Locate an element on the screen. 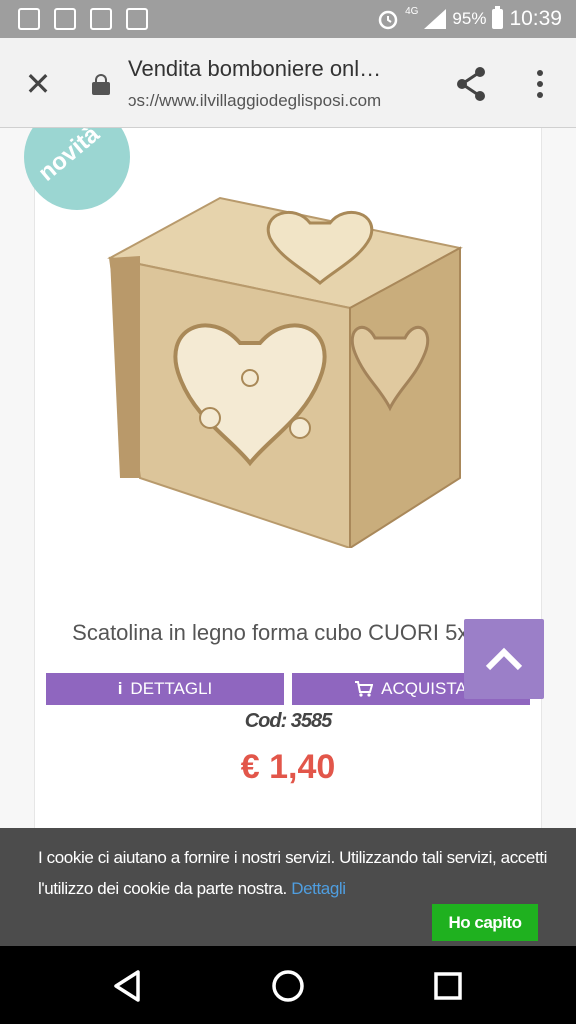  details-button: i DETTAGLI is located at coordinates (165, 689).